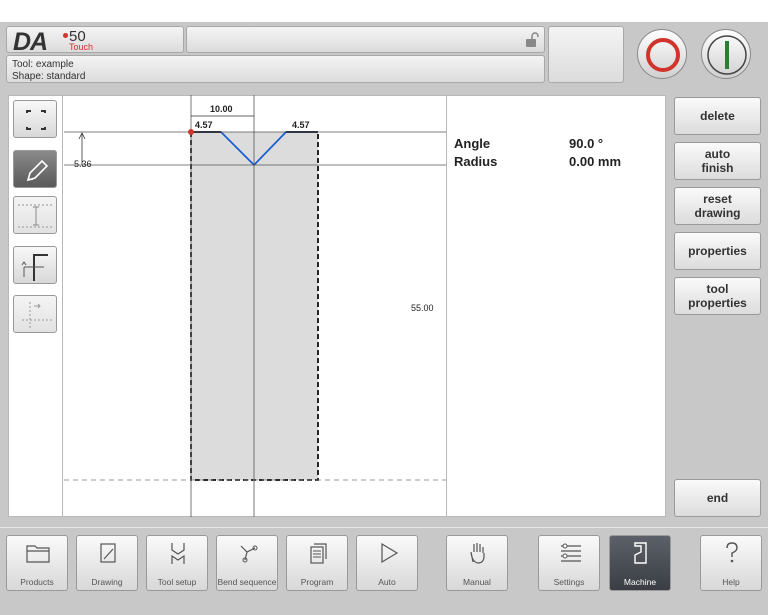  I want to click on nav-settings: Settings, so click(569, 563).